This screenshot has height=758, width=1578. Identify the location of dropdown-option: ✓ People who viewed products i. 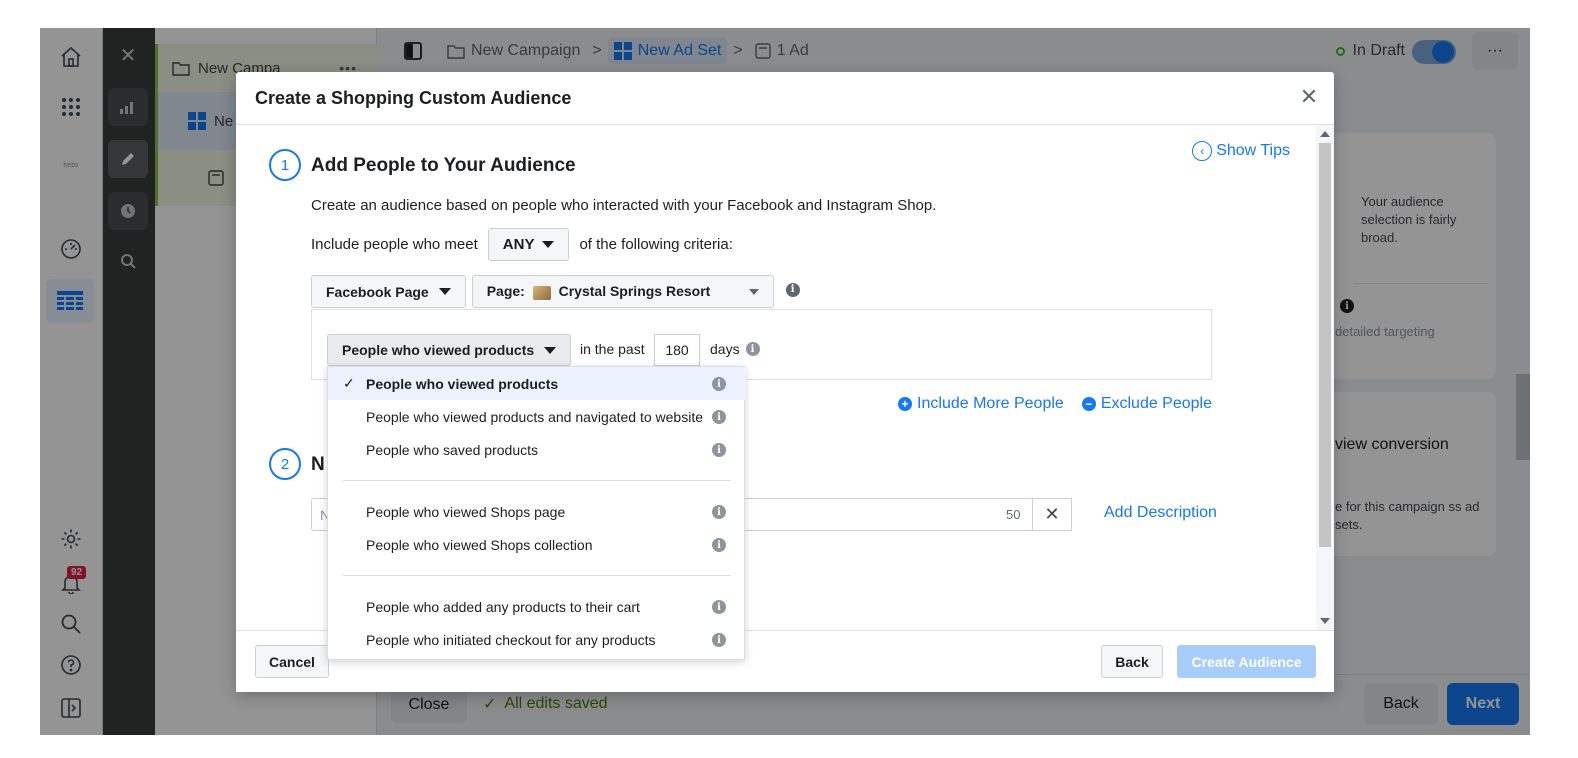
(537, 383).